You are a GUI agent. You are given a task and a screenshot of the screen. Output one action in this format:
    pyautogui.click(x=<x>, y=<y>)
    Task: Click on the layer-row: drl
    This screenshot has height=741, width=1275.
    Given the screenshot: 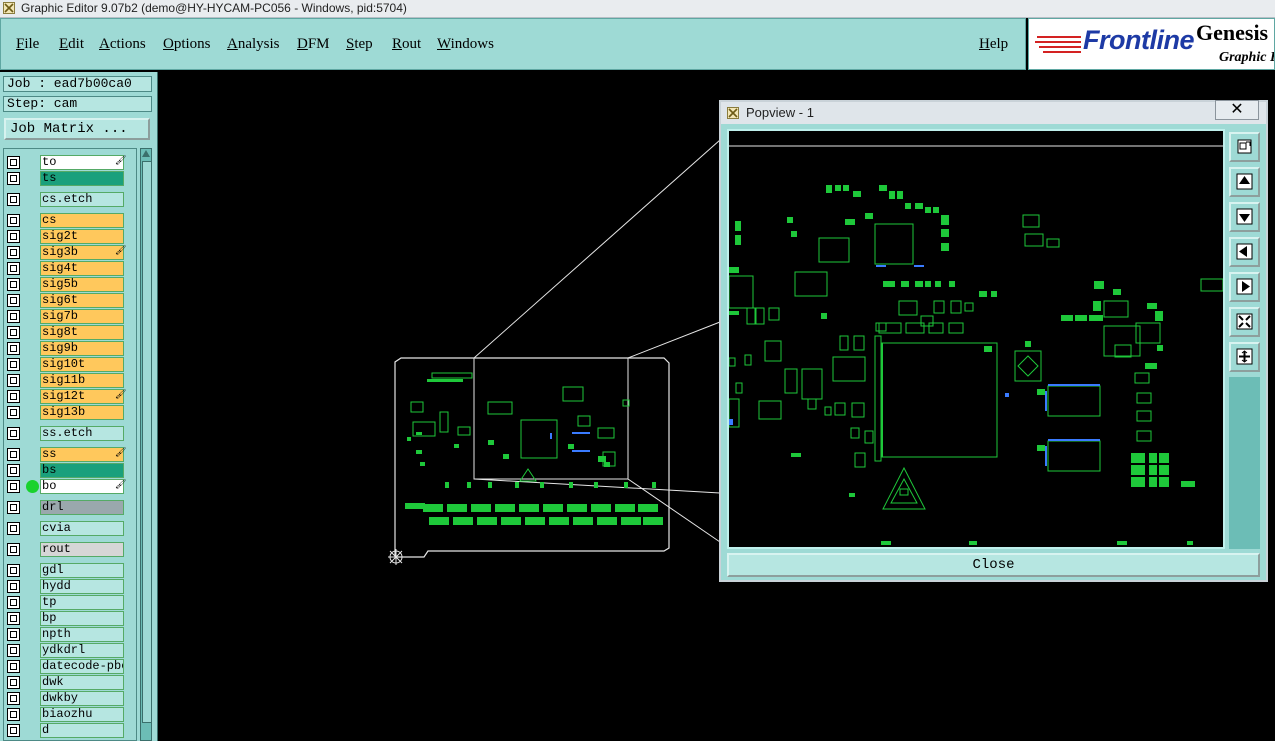 What is the action you would take?
    pyautogui.click(x=65, y=507)
    